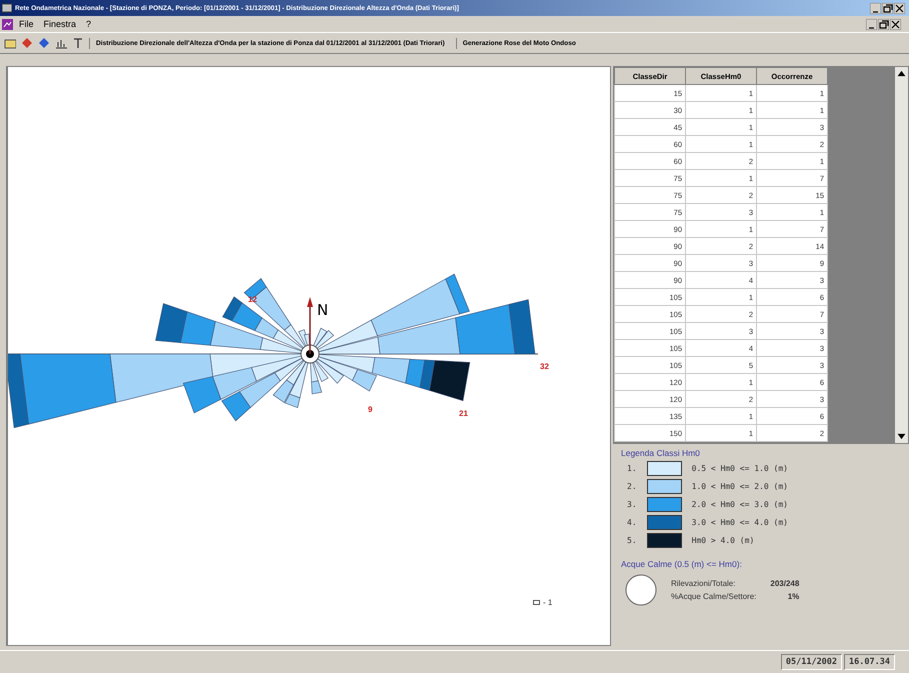  What do you see at coordinates (26, 24) in the screenshot?
I see `menu-item: File` at bounding box center [26, 24].